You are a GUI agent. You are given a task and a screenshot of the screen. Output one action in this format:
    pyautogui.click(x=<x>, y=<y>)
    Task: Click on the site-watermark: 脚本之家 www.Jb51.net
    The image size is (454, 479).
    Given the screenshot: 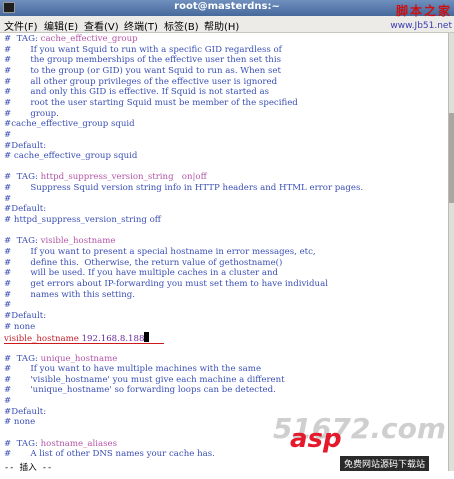 What is the action you would take?
    pyautogui.click(x=421, y=16)
    